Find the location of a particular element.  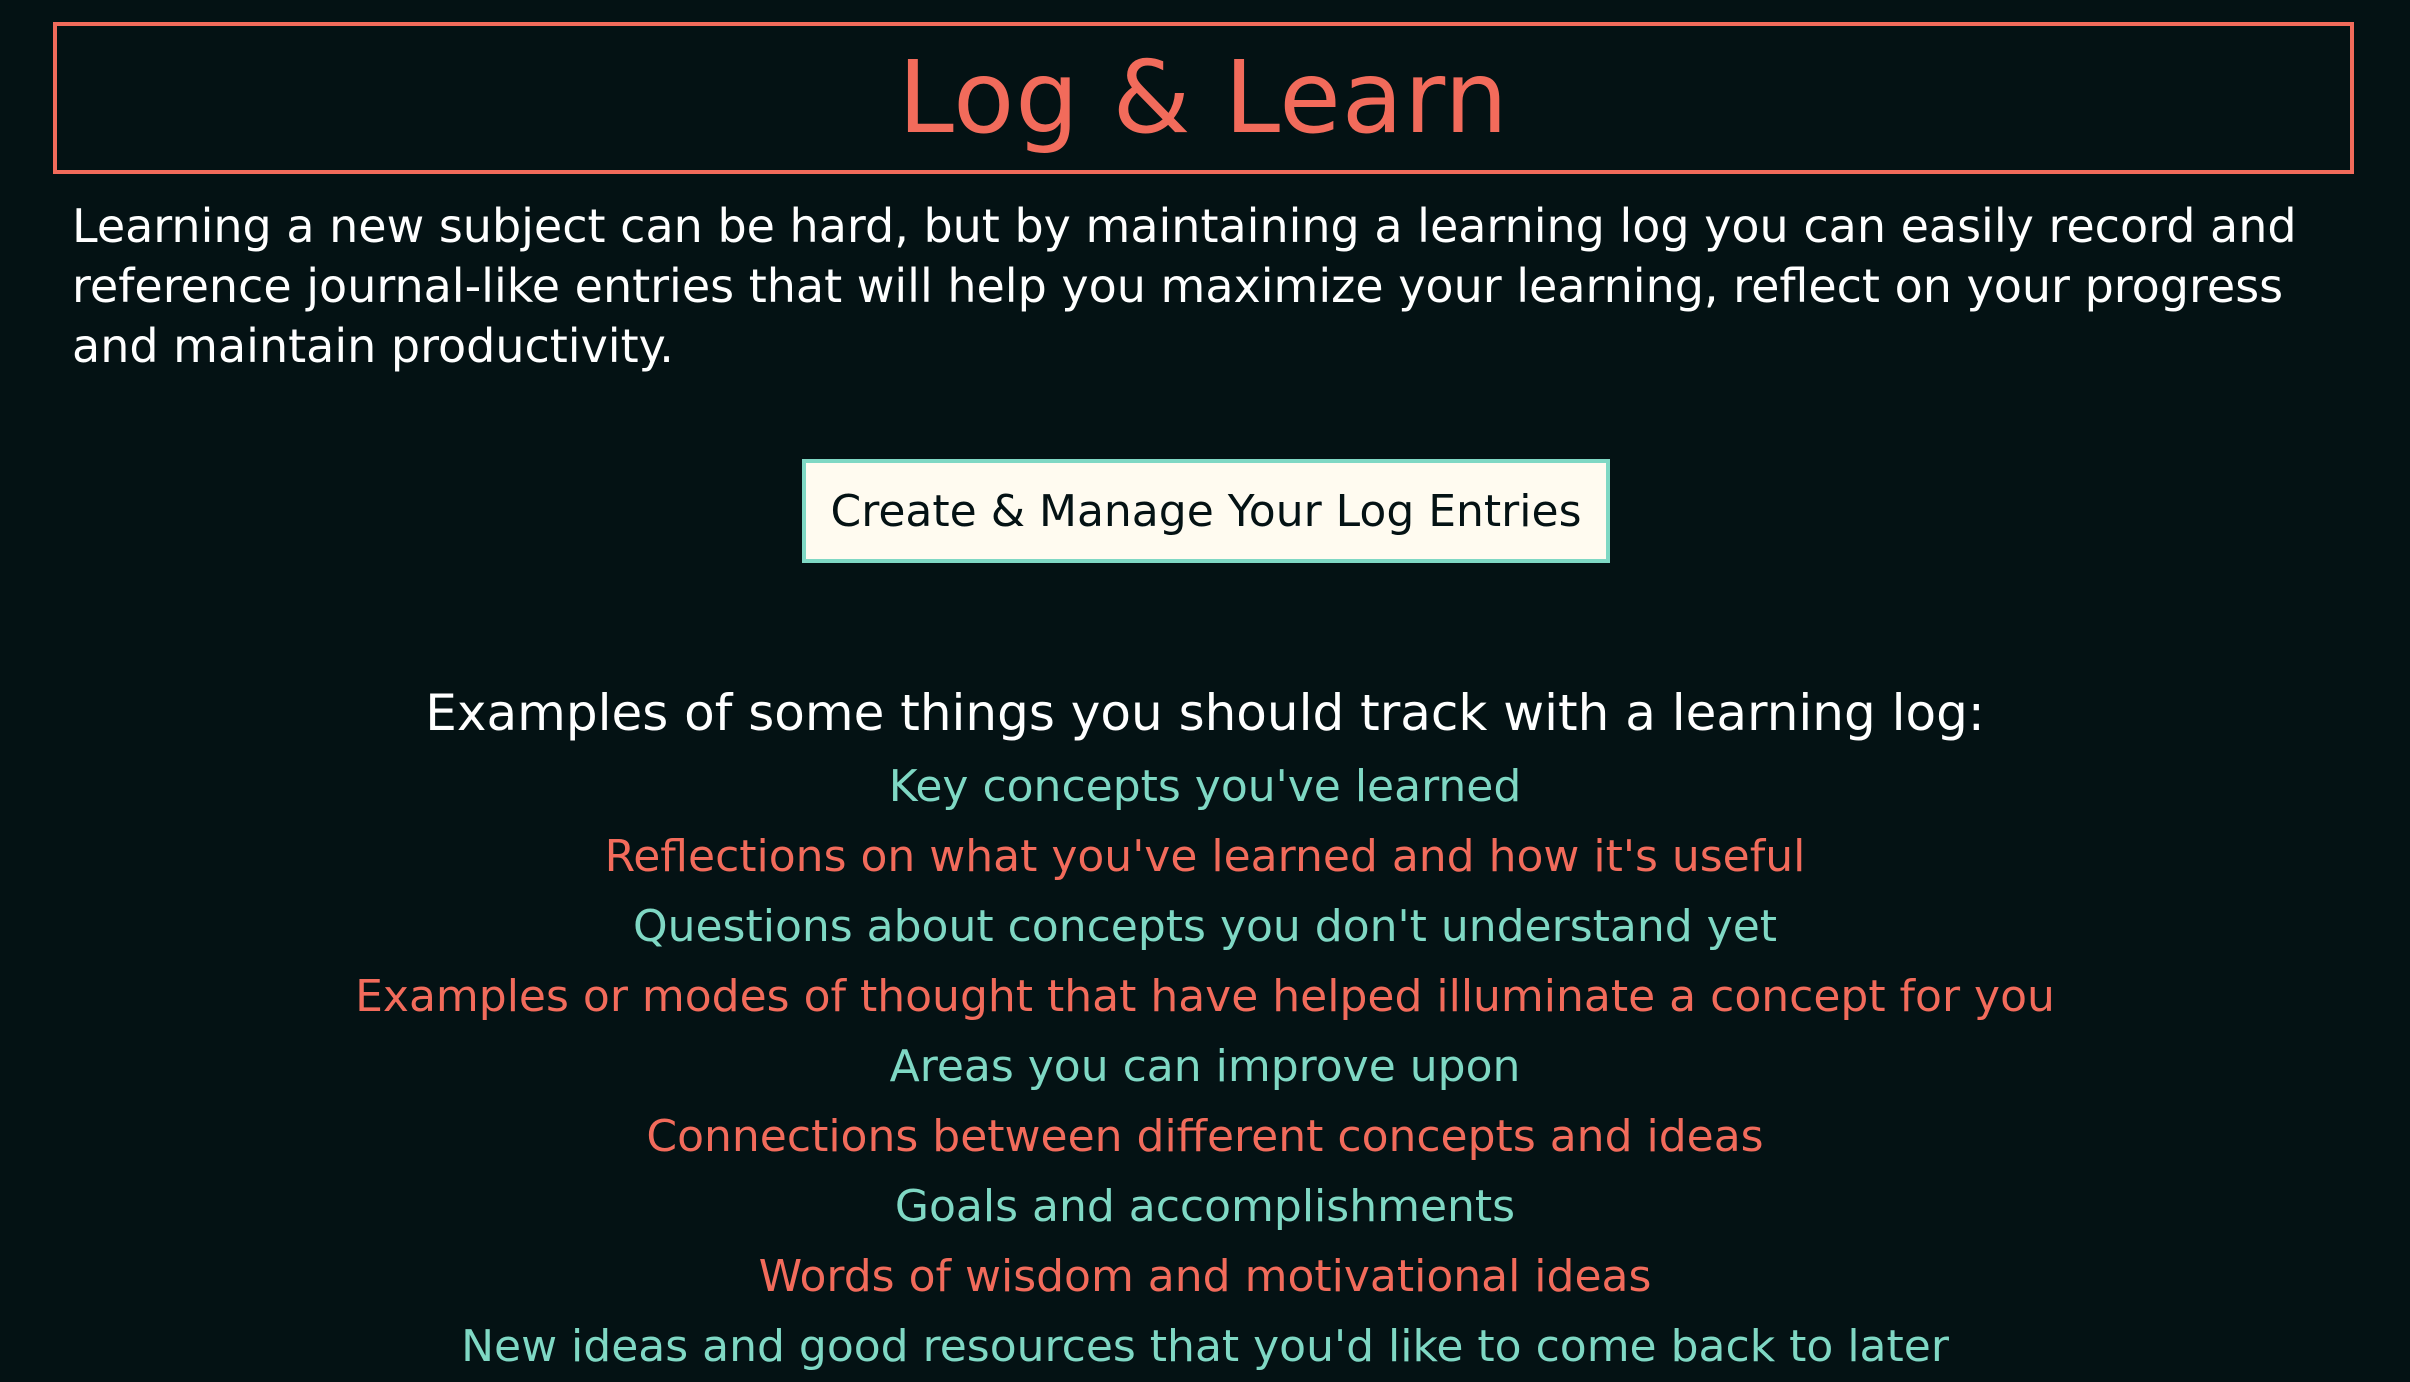

example-item: Areas you can improve upon is located at coordinates (1205, 1066).